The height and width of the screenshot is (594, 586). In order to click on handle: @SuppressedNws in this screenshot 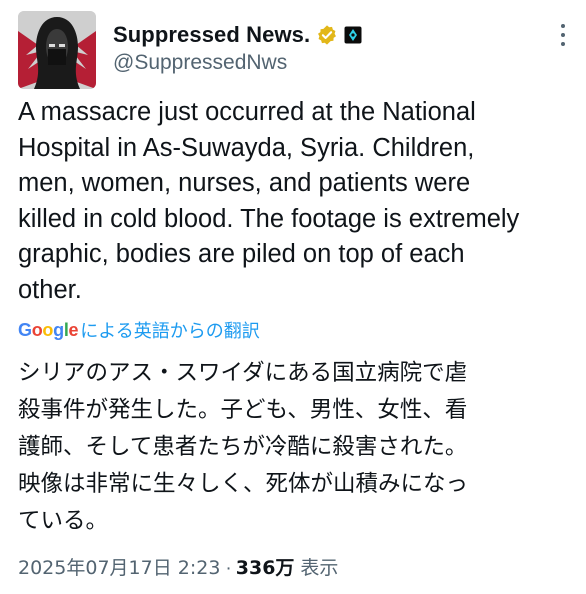, I will do `click(200, 63)`.